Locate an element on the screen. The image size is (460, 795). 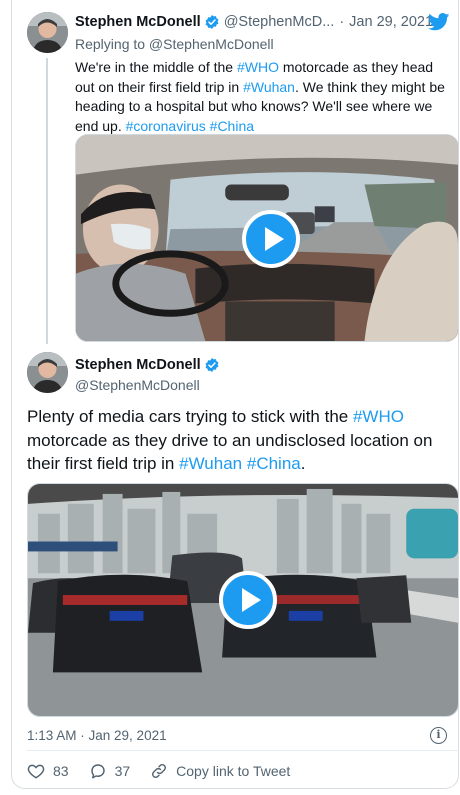
link-icon is located at coordinates (159, 771).